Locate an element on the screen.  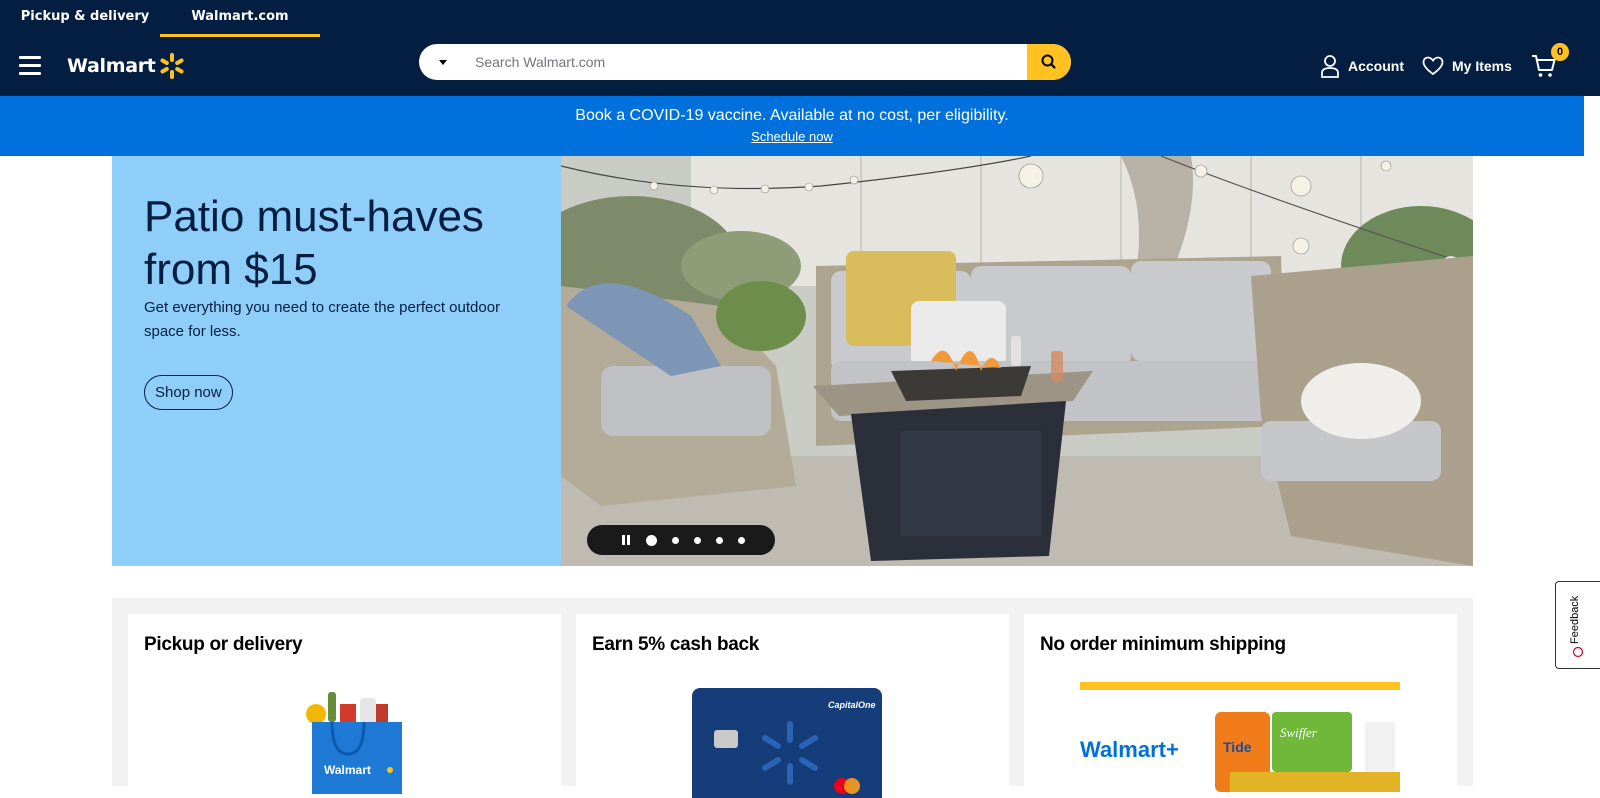
cart-button: 0 is located at coordinates (1551, 63).